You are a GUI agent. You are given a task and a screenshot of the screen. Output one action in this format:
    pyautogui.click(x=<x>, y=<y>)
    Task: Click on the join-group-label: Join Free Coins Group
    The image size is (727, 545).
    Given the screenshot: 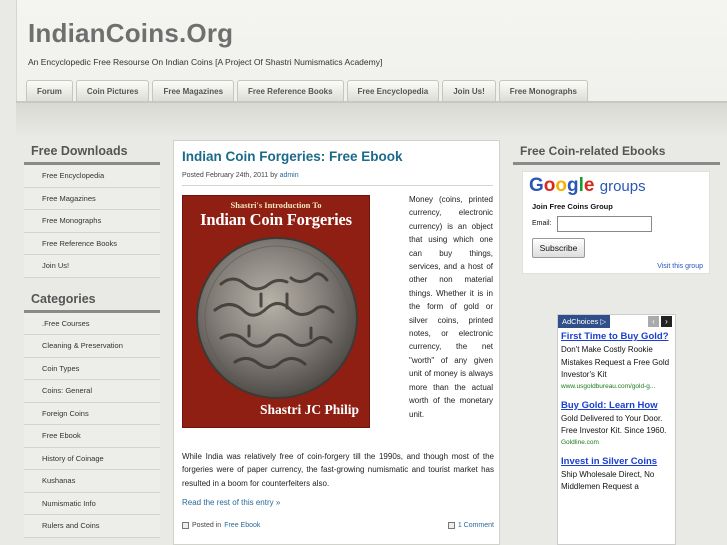 What is the action you would take?
    pyautogui.click(x=572, y=206)
    